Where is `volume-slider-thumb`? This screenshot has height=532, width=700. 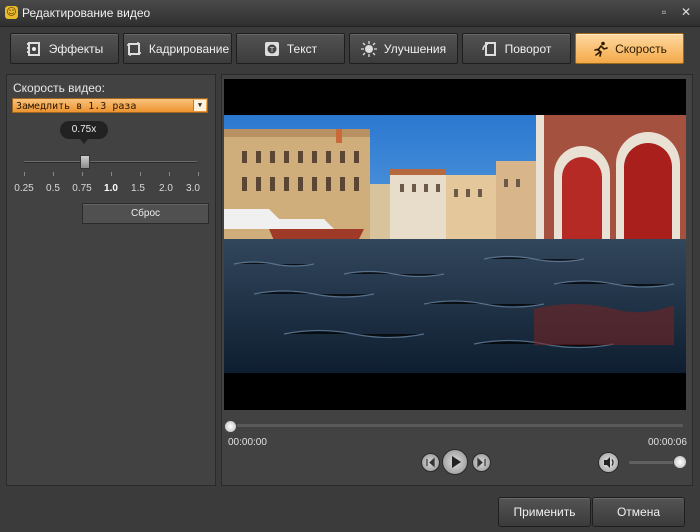
volume-slider-thumb is located at coordinates (680, 462).